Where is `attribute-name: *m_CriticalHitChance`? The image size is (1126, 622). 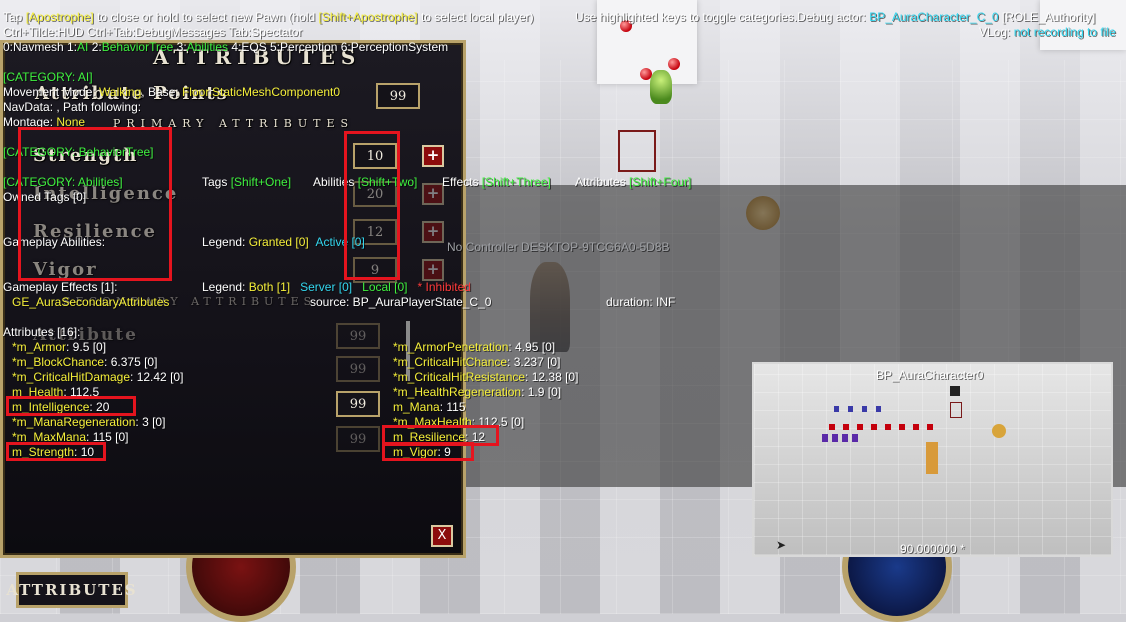
attribute-name: *m_CriticalHitChance is located at coordinates (450, 362).